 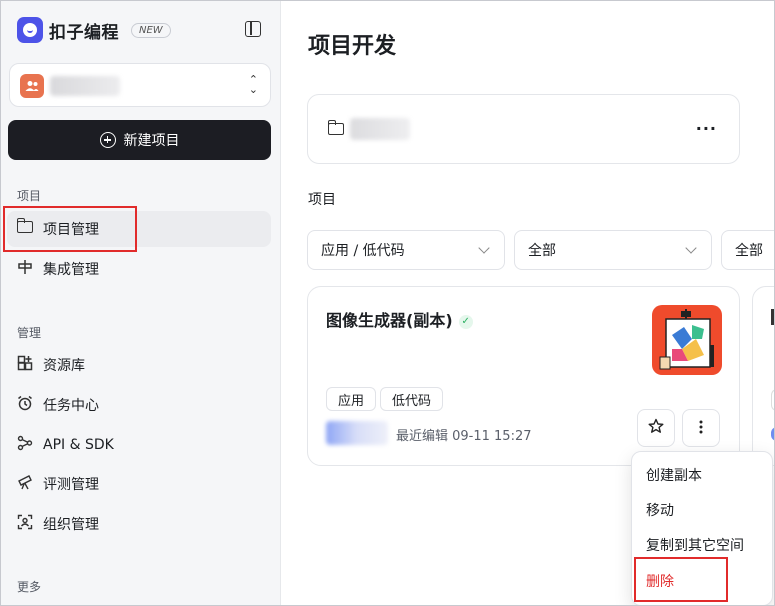 What do you see at coordinates (380, 129) in the screenshot?
I see `folder-name-redacted` at bounding box center [380, 129].